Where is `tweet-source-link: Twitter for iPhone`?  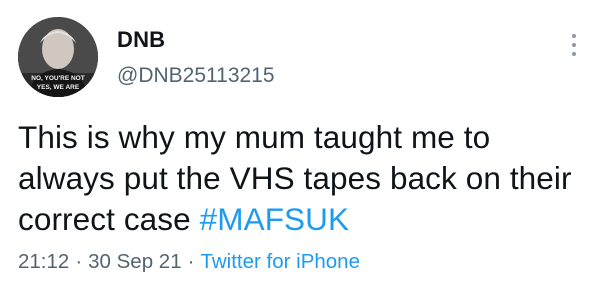
tweet-source-link: Twitter for iPhone is located at coordinates (280, 261).